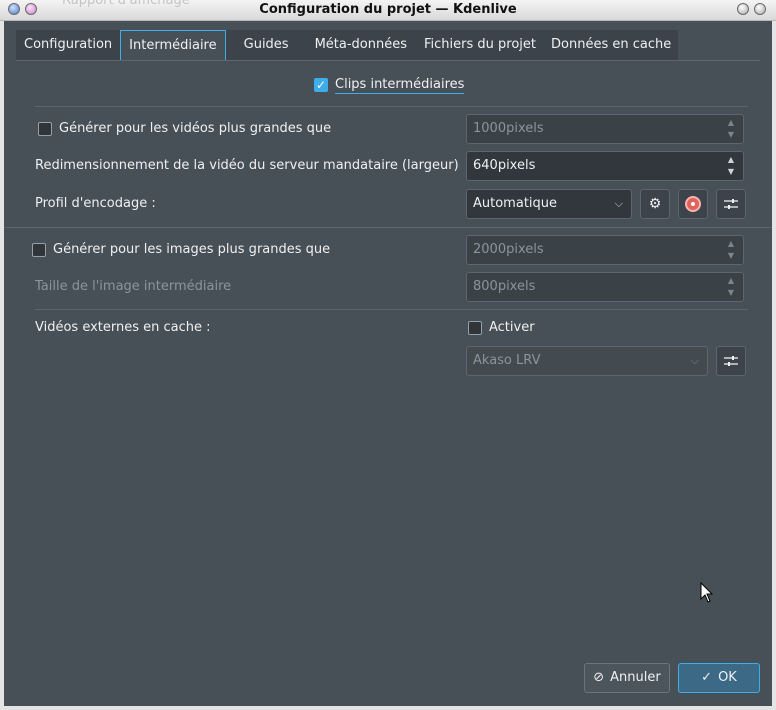 This screenshot has height=710, width=776. What do you see at coordinates (512, 327) in the screenshot?
I see `external-proxy-activate-label: Activer` at bounding box center [512, 327].